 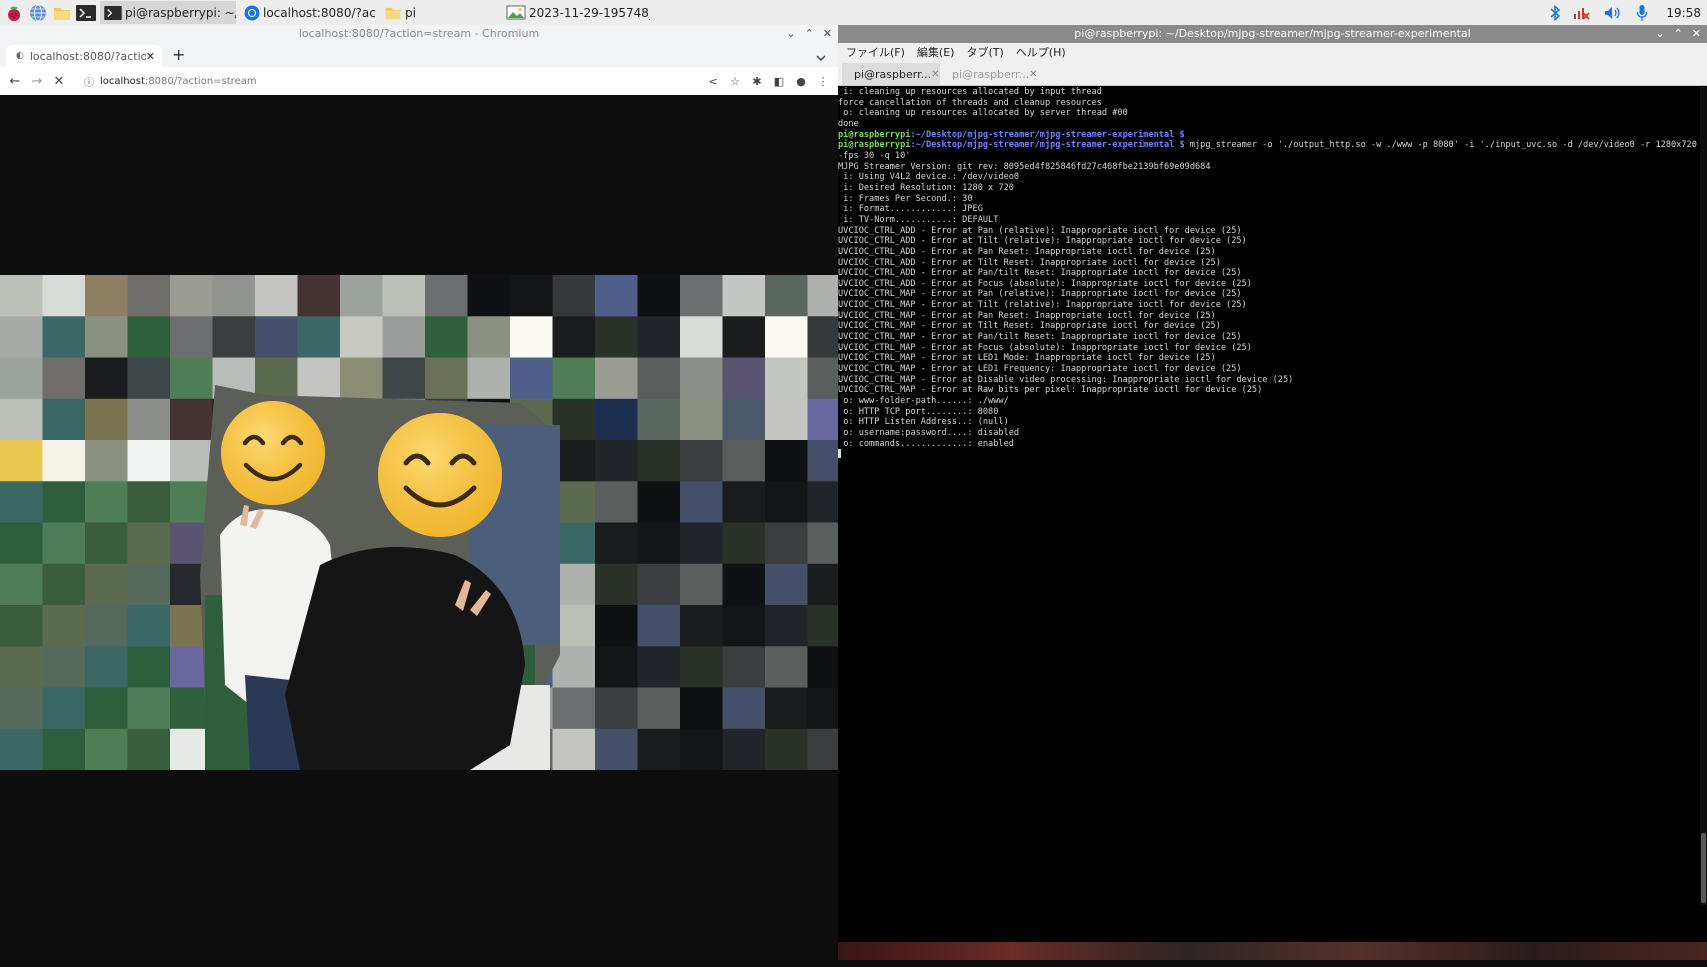 I want to click on volume-icon, so click(x=1613, y=13).